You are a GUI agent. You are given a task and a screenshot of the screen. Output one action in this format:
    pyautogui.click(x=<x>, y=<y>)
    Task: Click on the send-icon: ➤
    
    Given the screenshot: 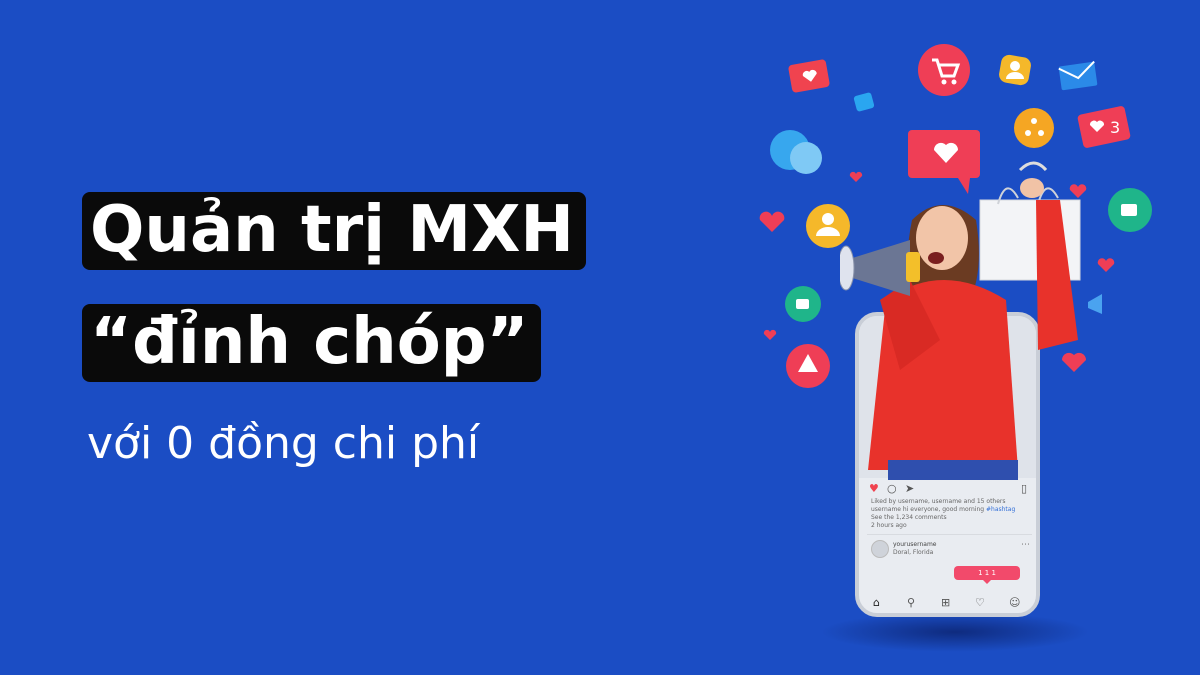 What is the action you would take?
    pyautogui.click(x=909, y=489)
    